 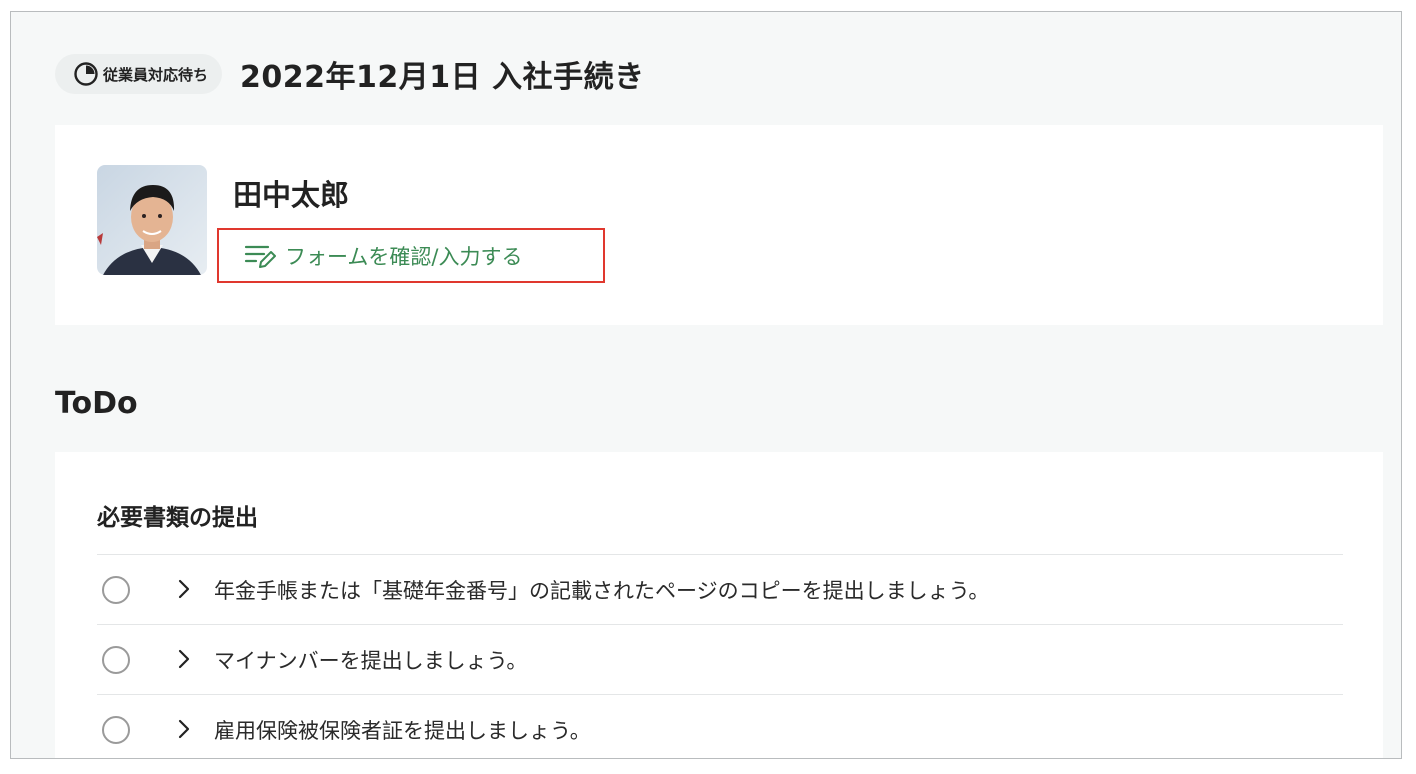 I want to click on edit-list-icon, so click(x=260, y=256).